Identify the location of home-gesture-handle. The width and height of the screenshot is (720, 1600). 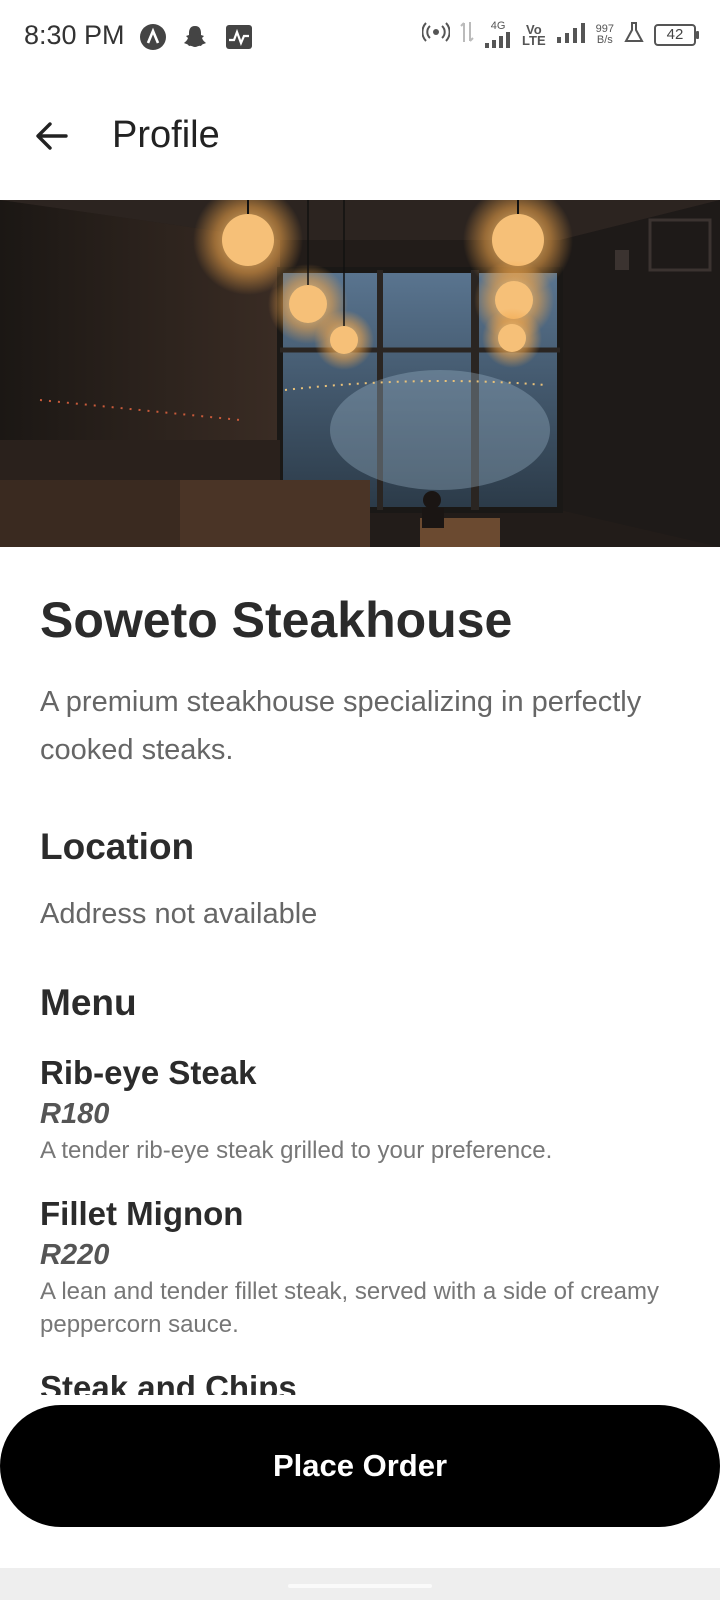
(360, 1586).